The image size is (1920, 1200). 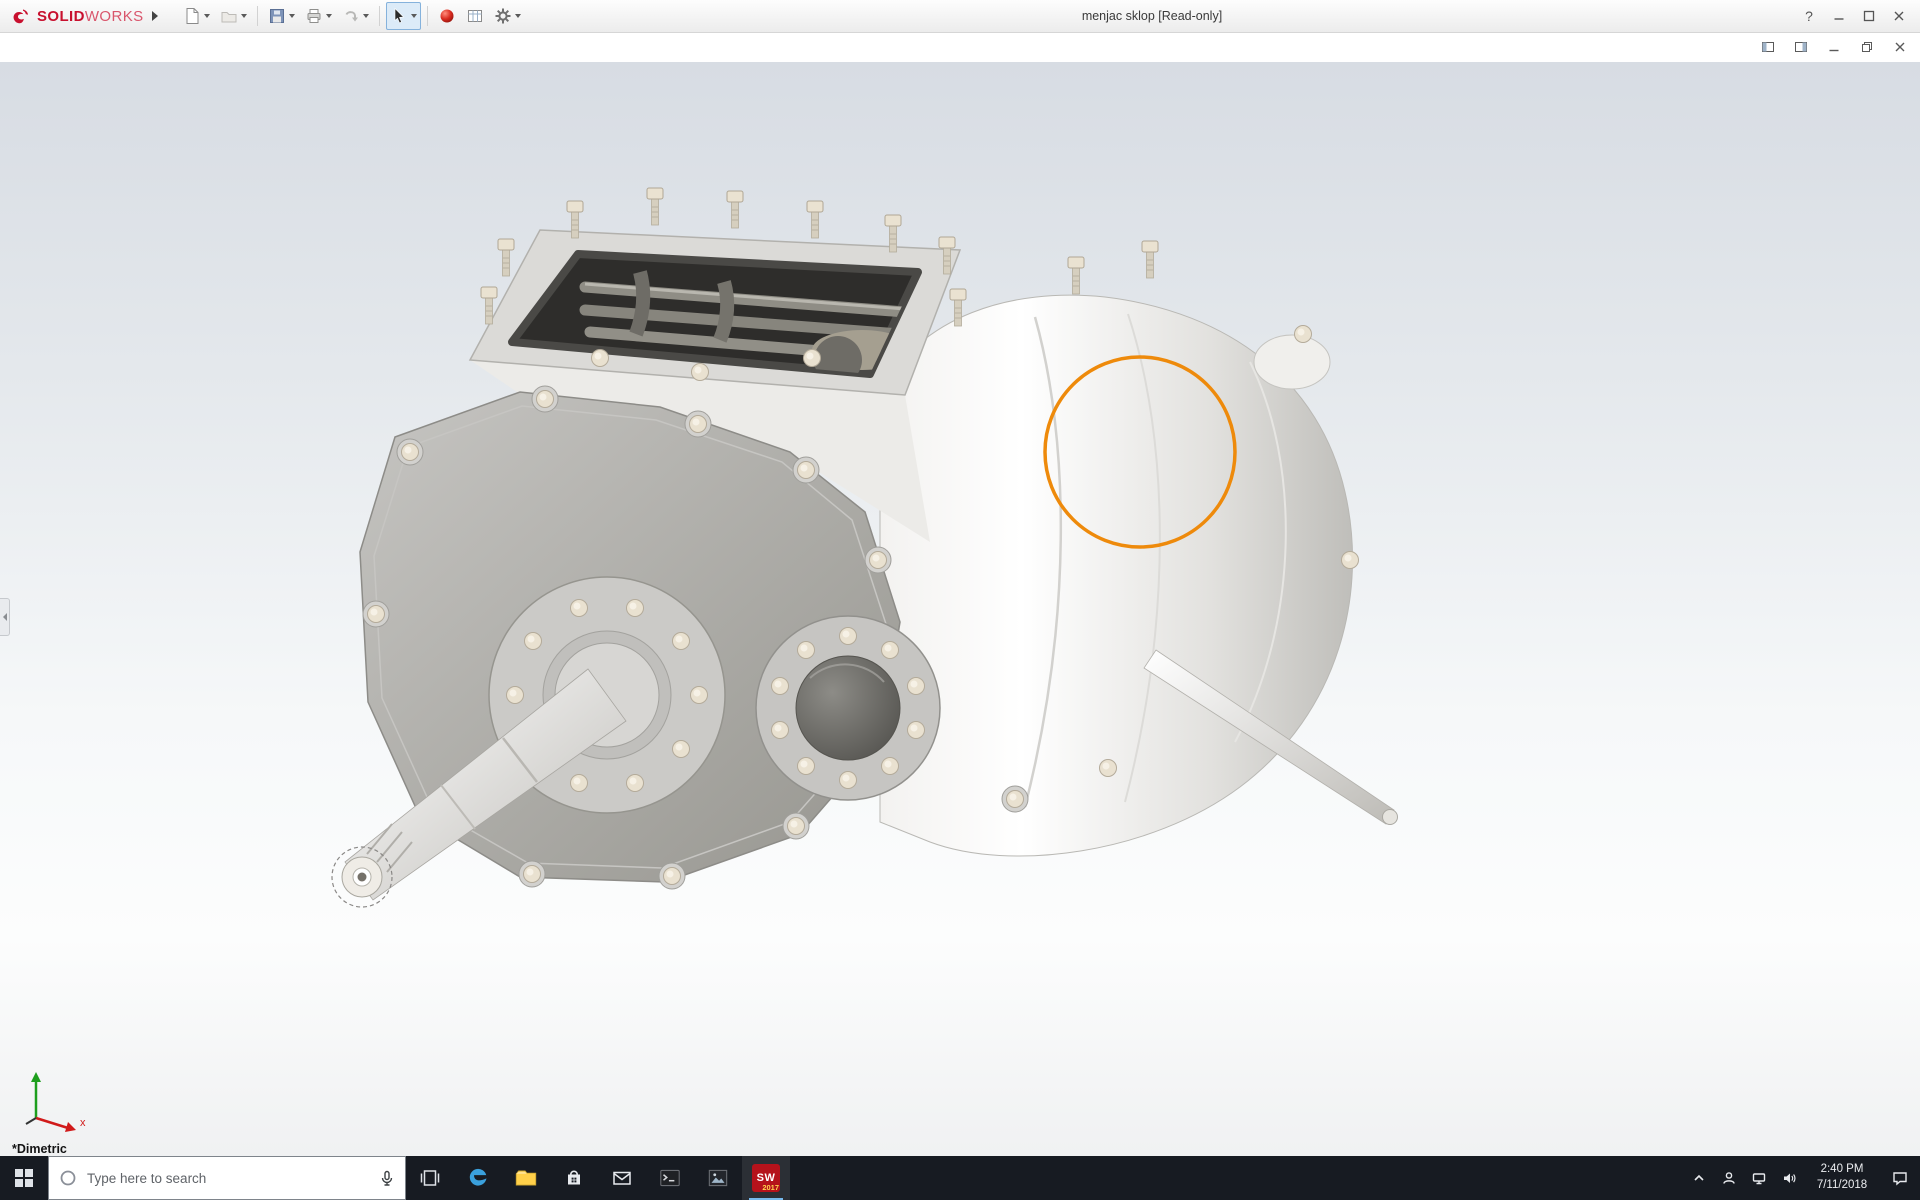 I want to click on new-document-icon, so click(x=192, y=16).